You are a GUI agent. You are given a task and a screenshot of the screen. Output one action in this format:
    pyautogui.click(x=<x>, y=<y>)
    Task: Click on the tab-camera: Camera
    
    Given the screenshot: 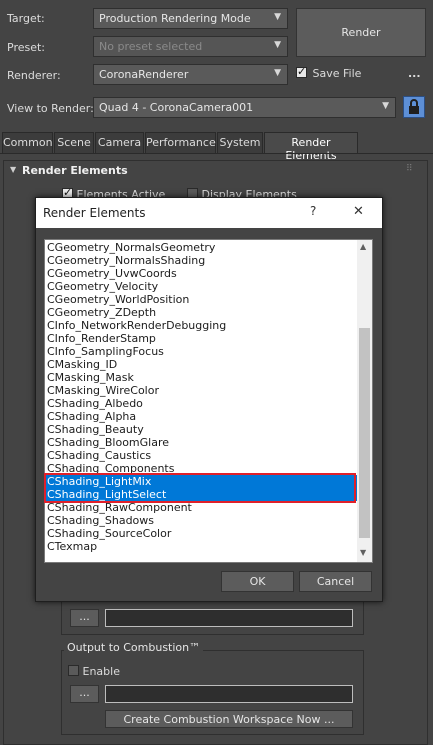 What is the action you would take?
    pyautogui.click(x=119, y=142)
    